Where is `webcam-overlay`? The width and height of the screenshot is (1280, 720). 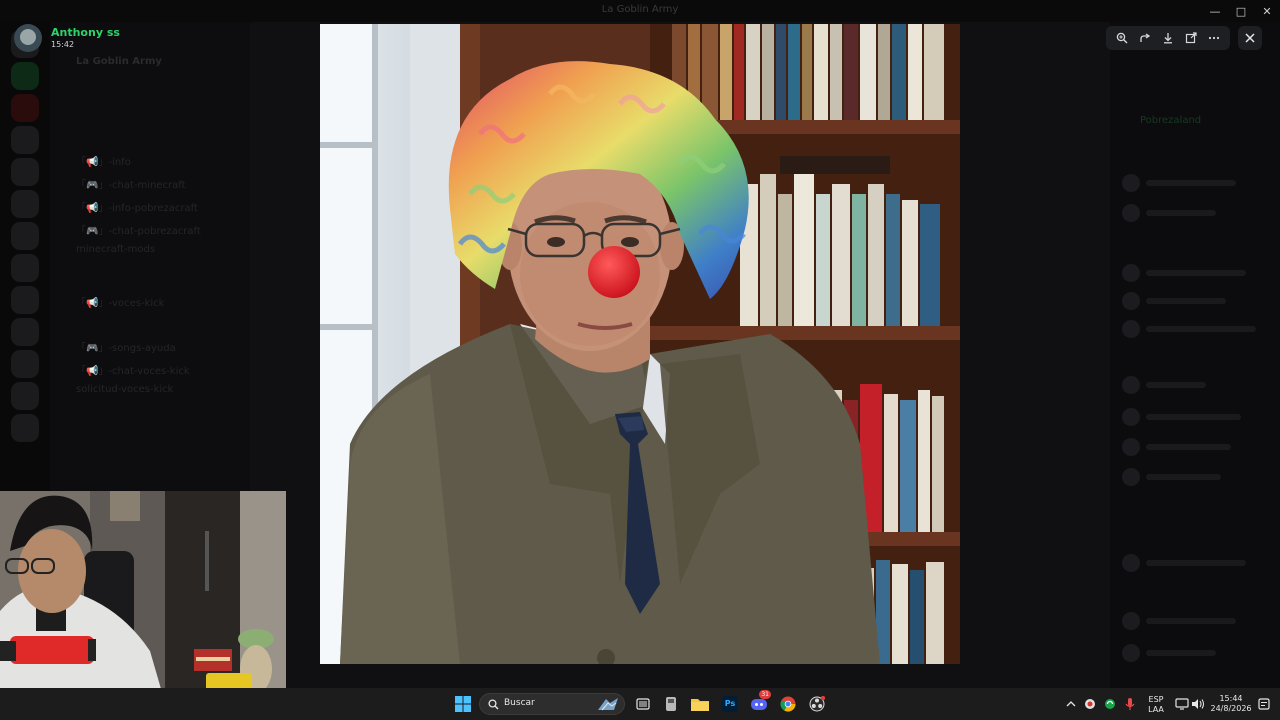
webcam-overlay is located at coordinates (143, 605).